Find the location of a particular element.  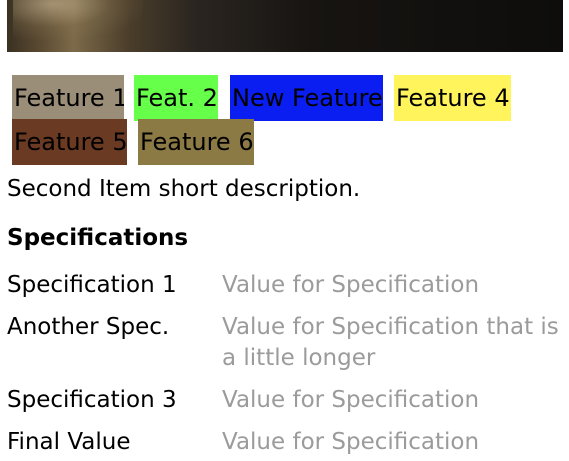

feature-tag-label: Feature 4 is located at coordinates (453, 98).